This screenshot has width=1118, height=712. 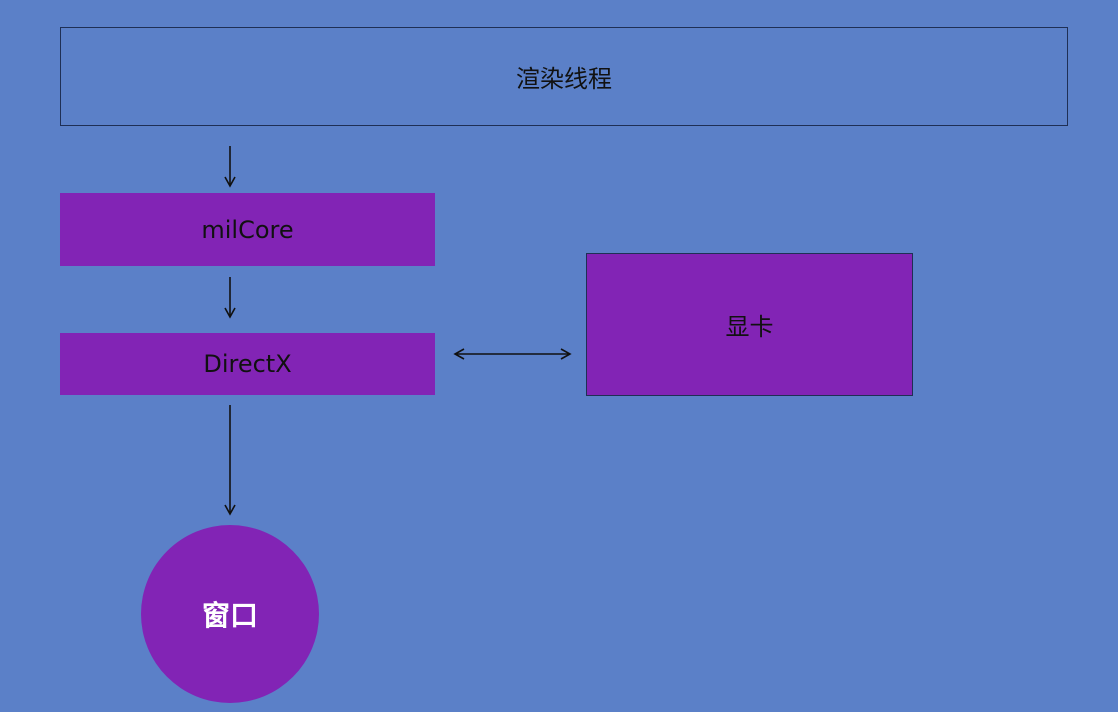 I want to click on milcore-label: milCore, so click(x=247, y=229).